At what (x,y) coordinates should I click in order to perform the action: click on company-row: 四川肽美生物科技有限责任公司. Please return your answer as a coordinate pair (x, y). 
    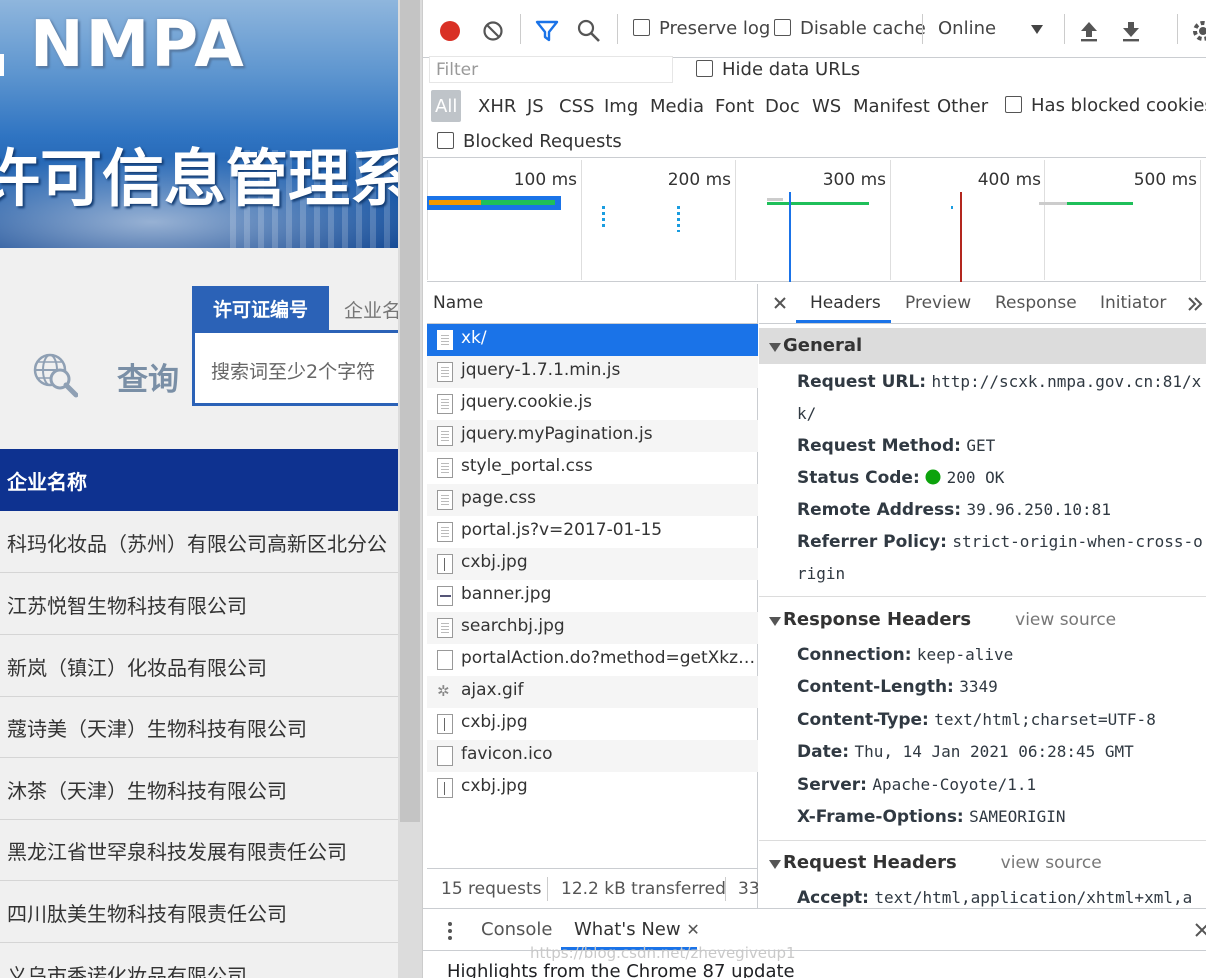
    Looking at the image, I should click on (199, 912).